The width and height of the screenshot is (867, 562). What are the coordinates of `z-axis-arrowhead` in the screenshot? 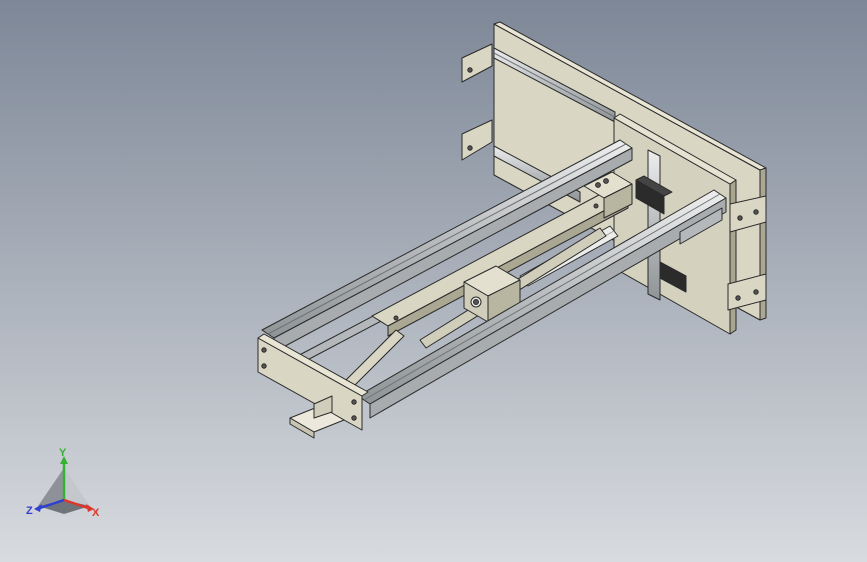 It's located at (38, 508).